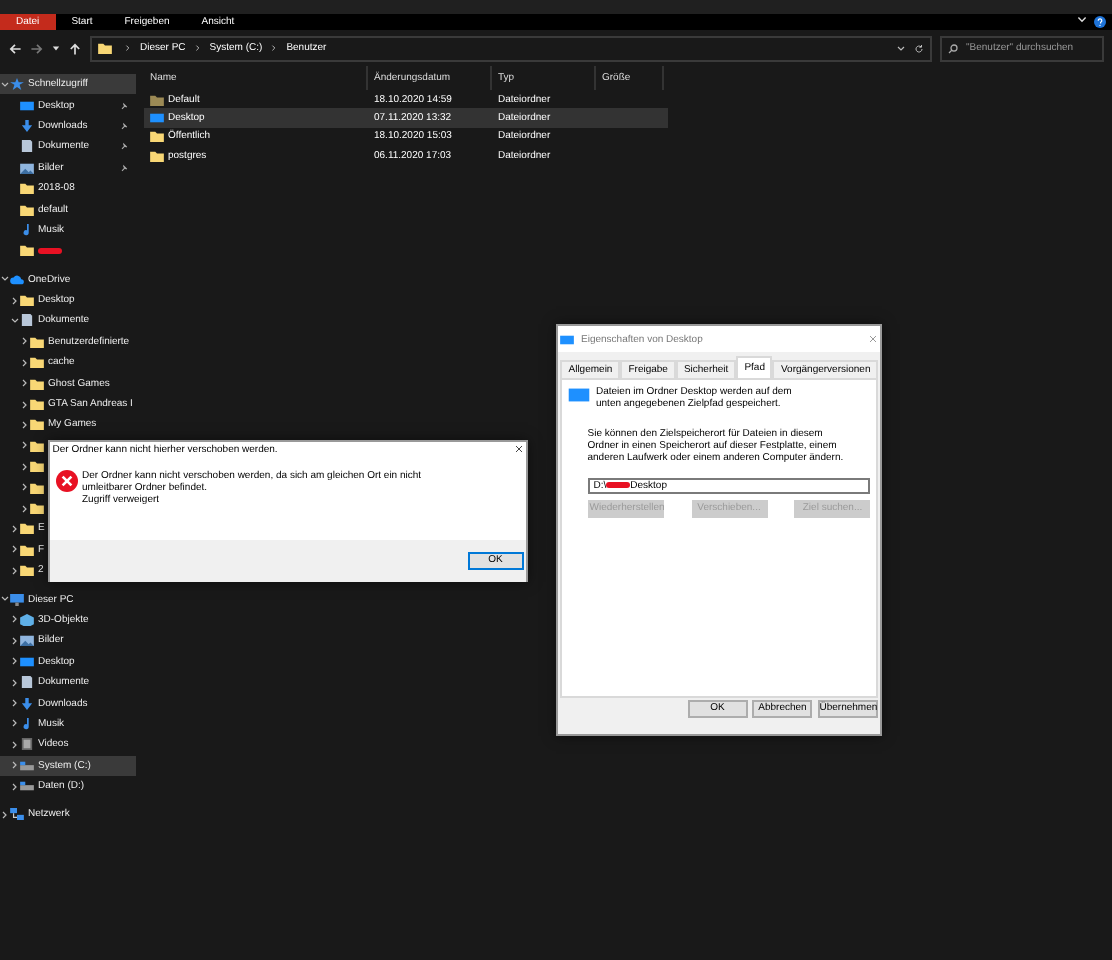  Describe the element at coordinates (15, 48) in the screenshot. I see `back-arrow-icon` at that location.